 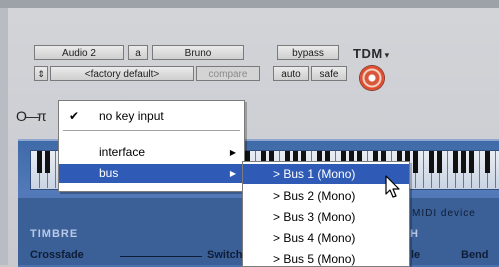 I want to click on submenu-item-label: > Bus 1 (Mono), so click(x=314, y=174).